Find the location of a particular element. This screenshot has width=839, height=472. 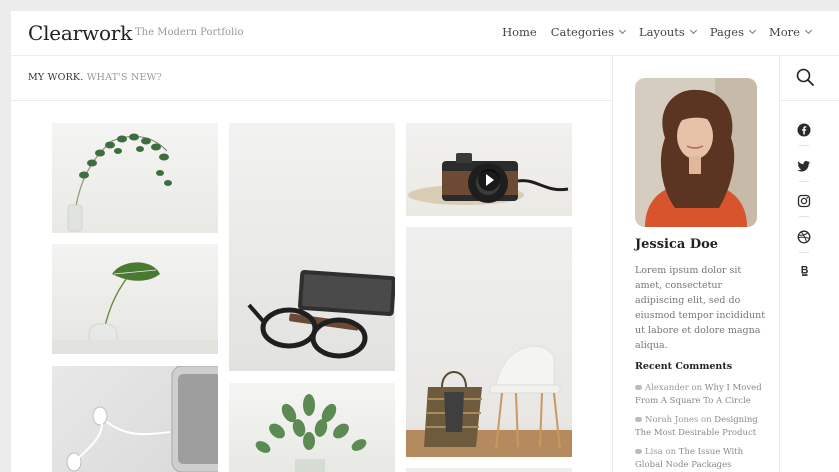

nav-item-more: More is located at coordinates (790, 32).